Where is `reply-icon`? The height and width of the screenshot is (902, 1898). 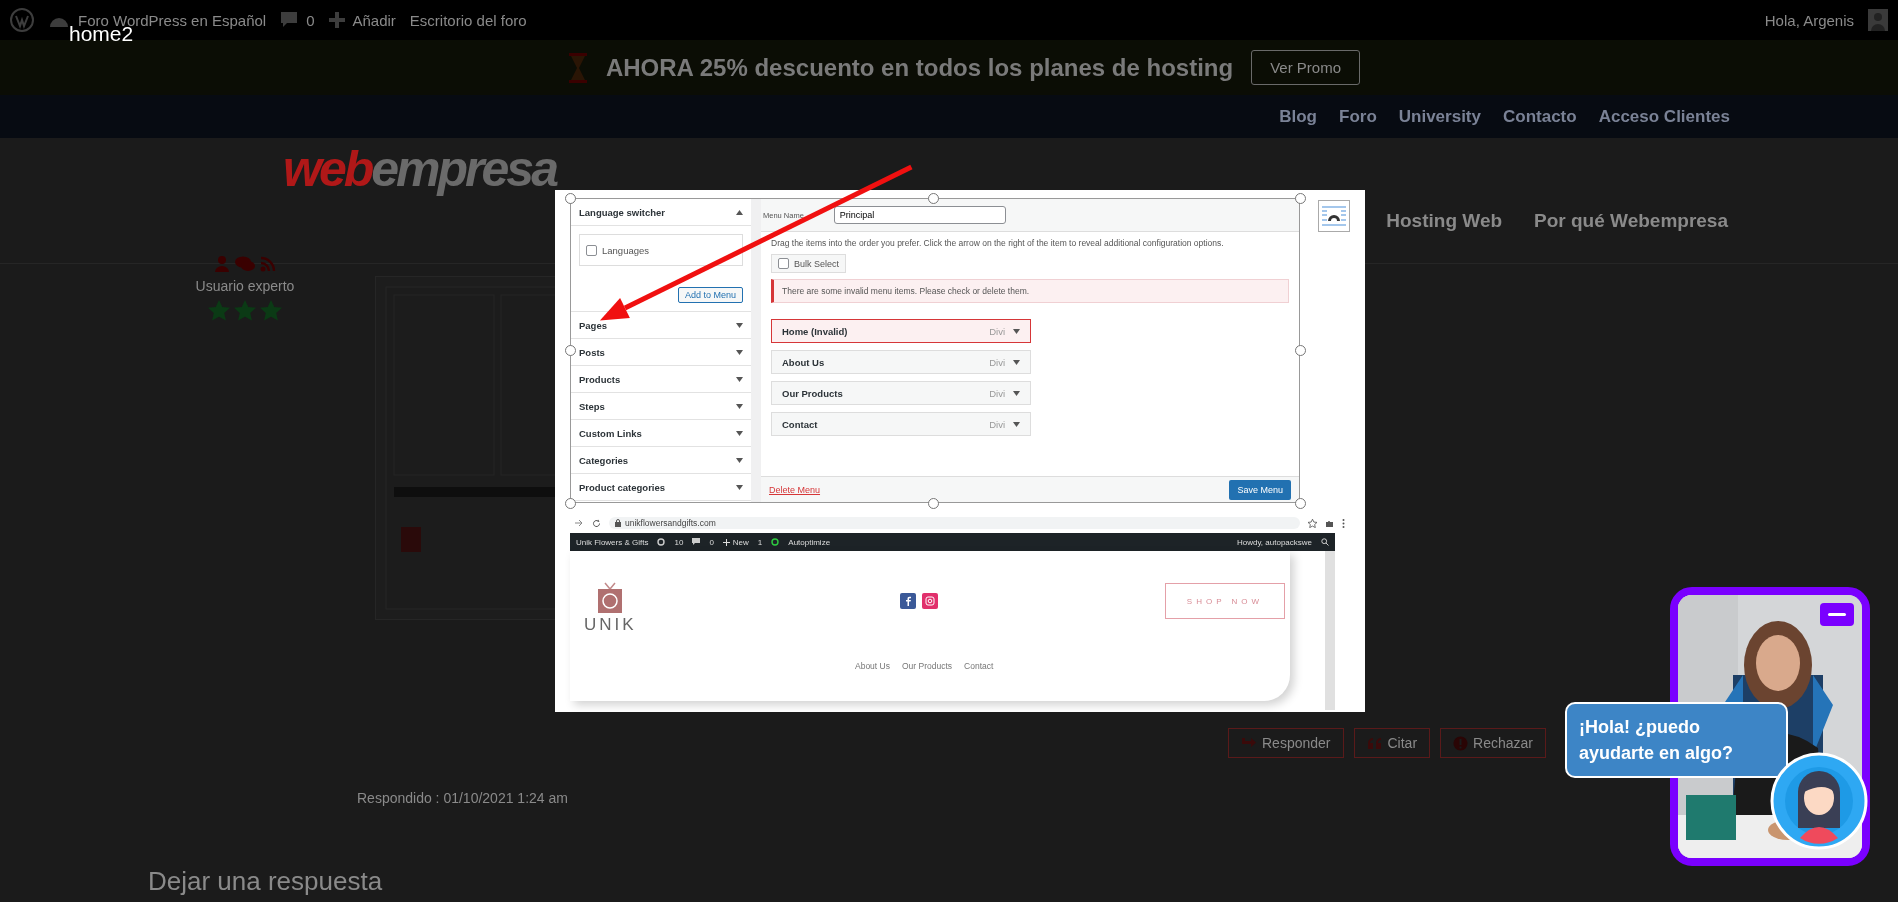 reply-icon is located at coordinates (1249, 743).